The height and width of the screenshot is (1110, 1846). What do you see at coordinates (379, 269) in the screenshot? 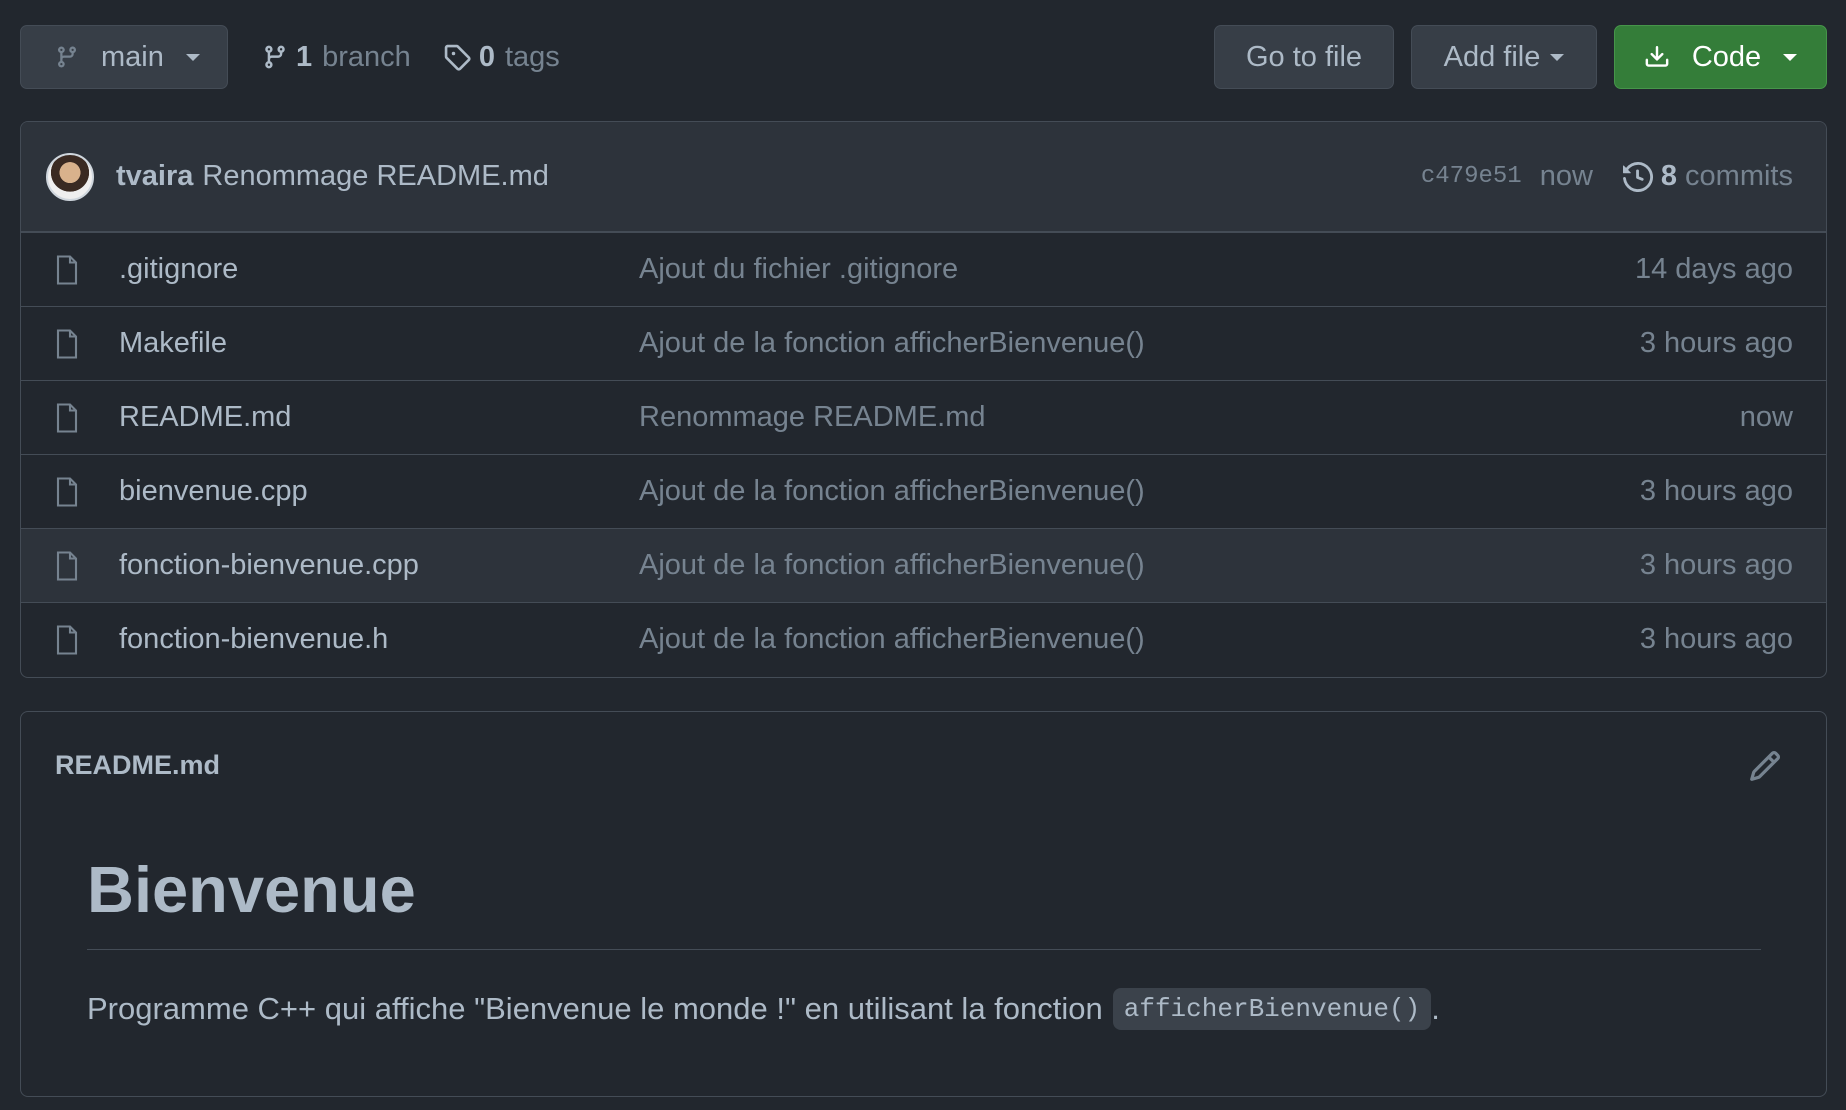
I see `file-name: .gitignore` at bounding box center [379, 269].